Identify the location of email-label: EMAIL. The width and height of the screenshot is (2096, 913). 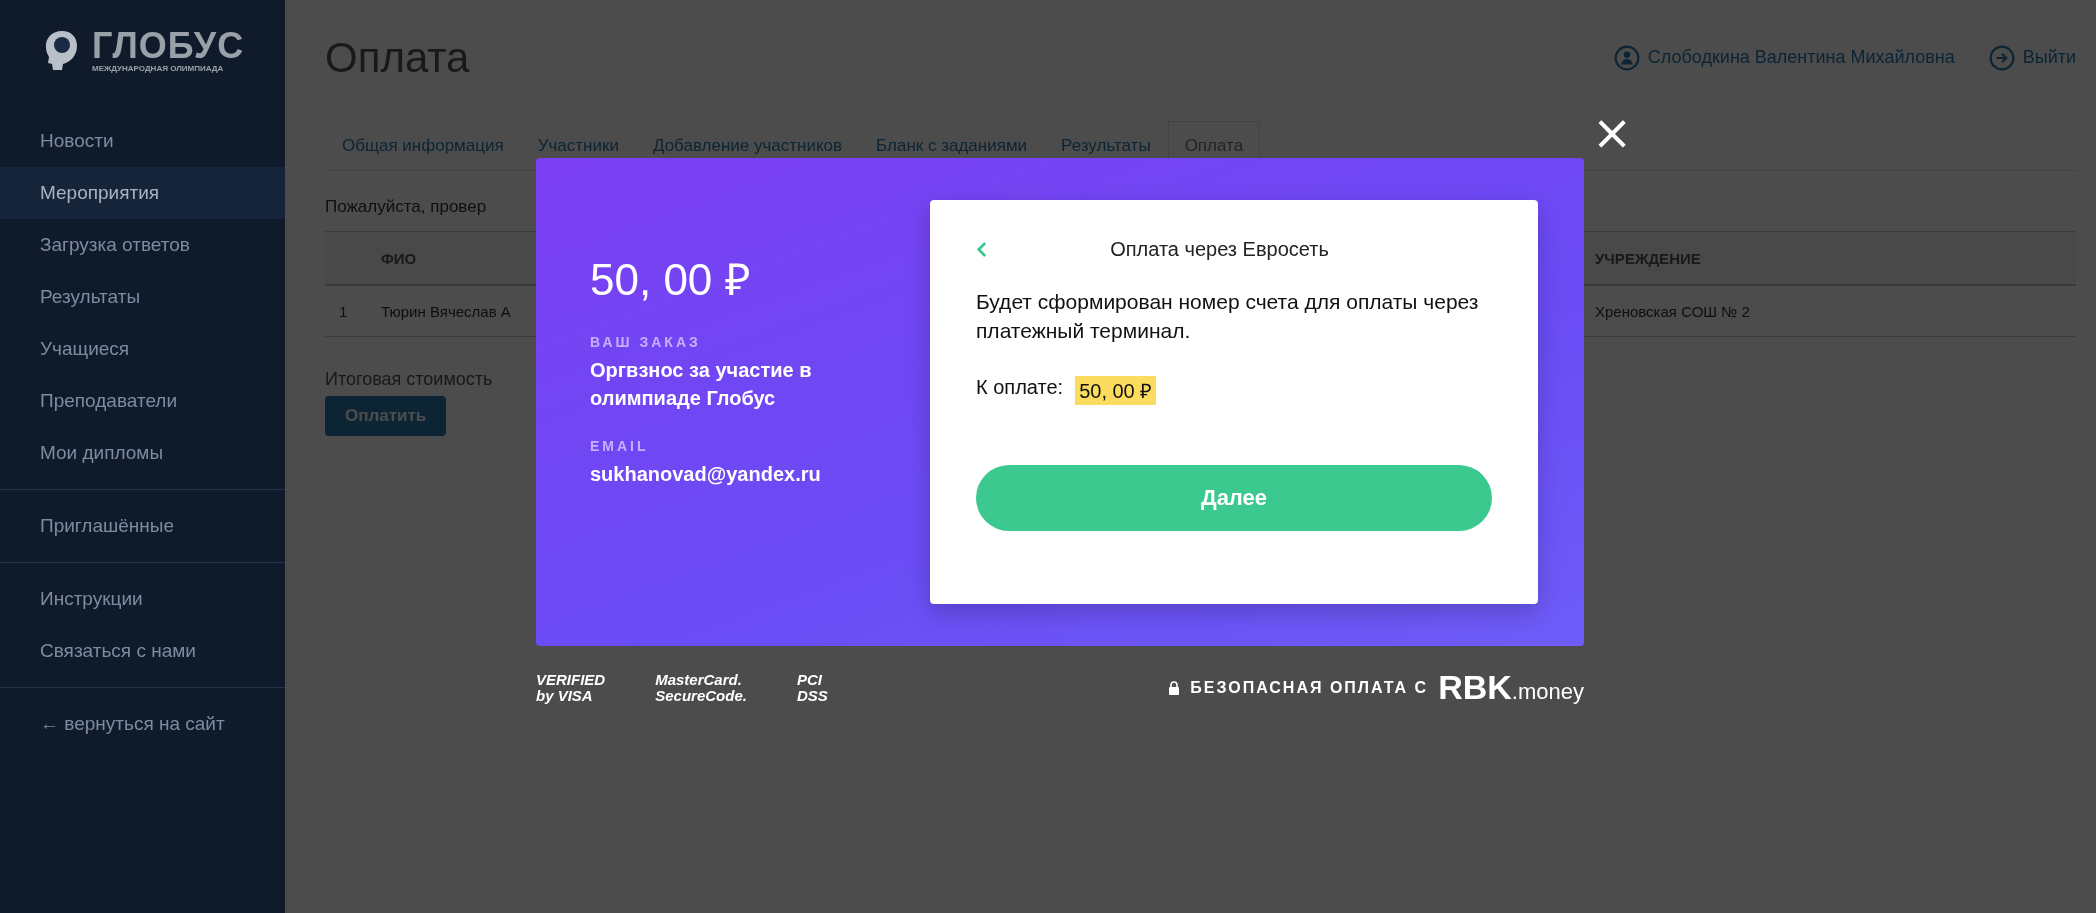
(620, 446).